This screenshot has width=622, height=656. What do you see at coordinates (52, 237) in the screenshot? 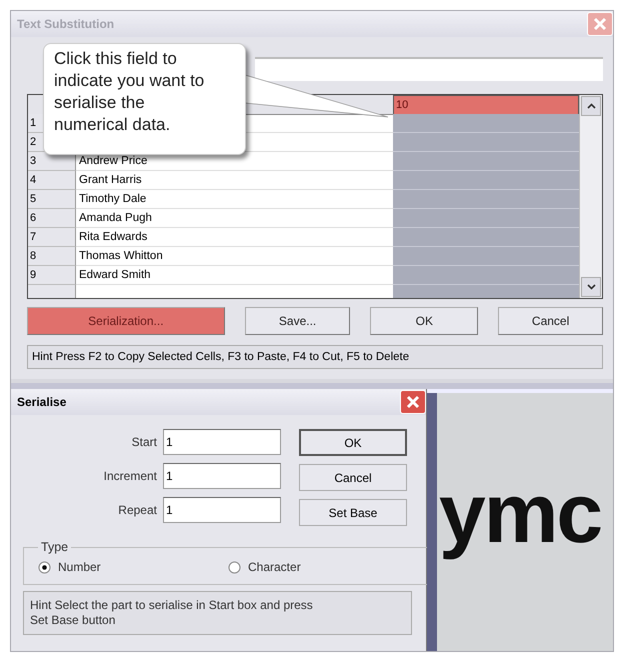
I see `row-number: 7` at bounding box center [52, 237].